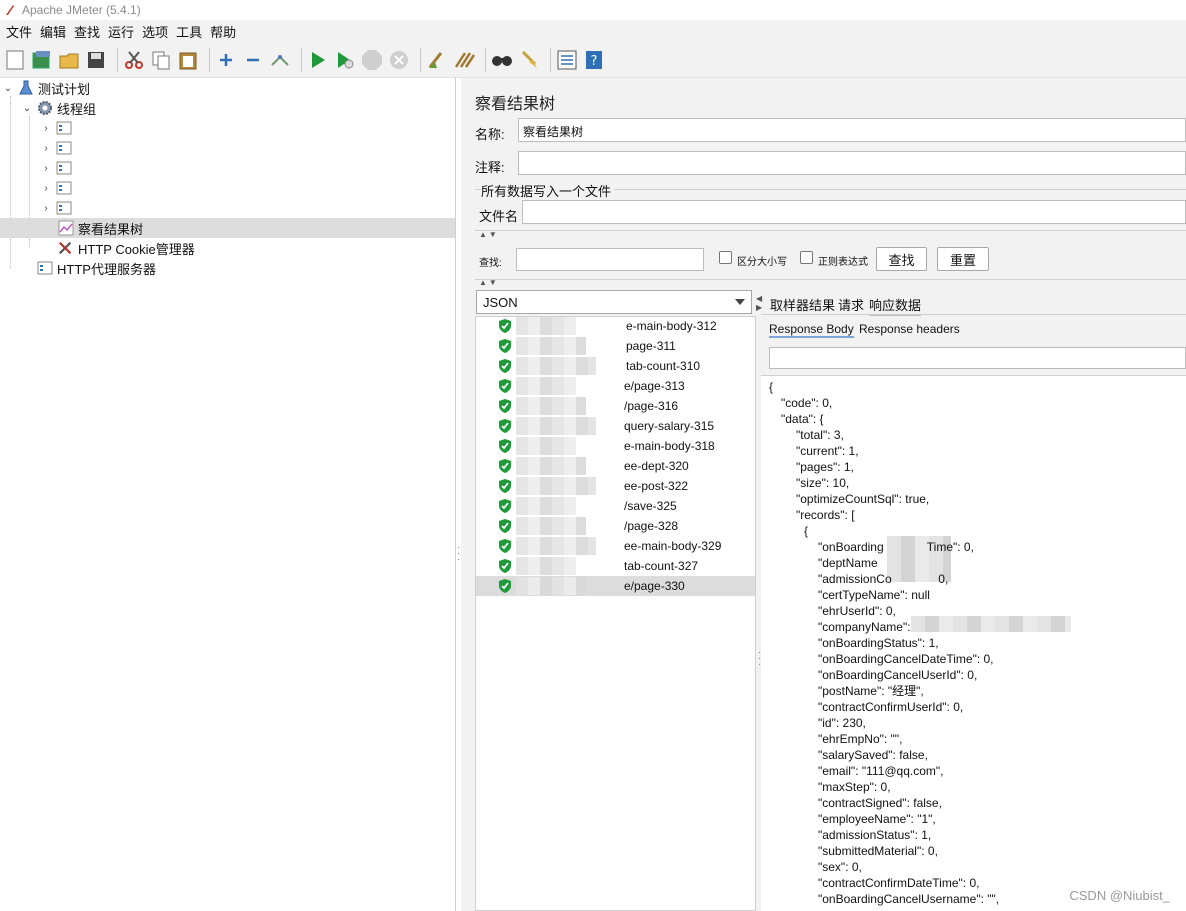 The height and width of the screenshot is (911, 1186). I want to click on collapse-icon, so click(253, 60).